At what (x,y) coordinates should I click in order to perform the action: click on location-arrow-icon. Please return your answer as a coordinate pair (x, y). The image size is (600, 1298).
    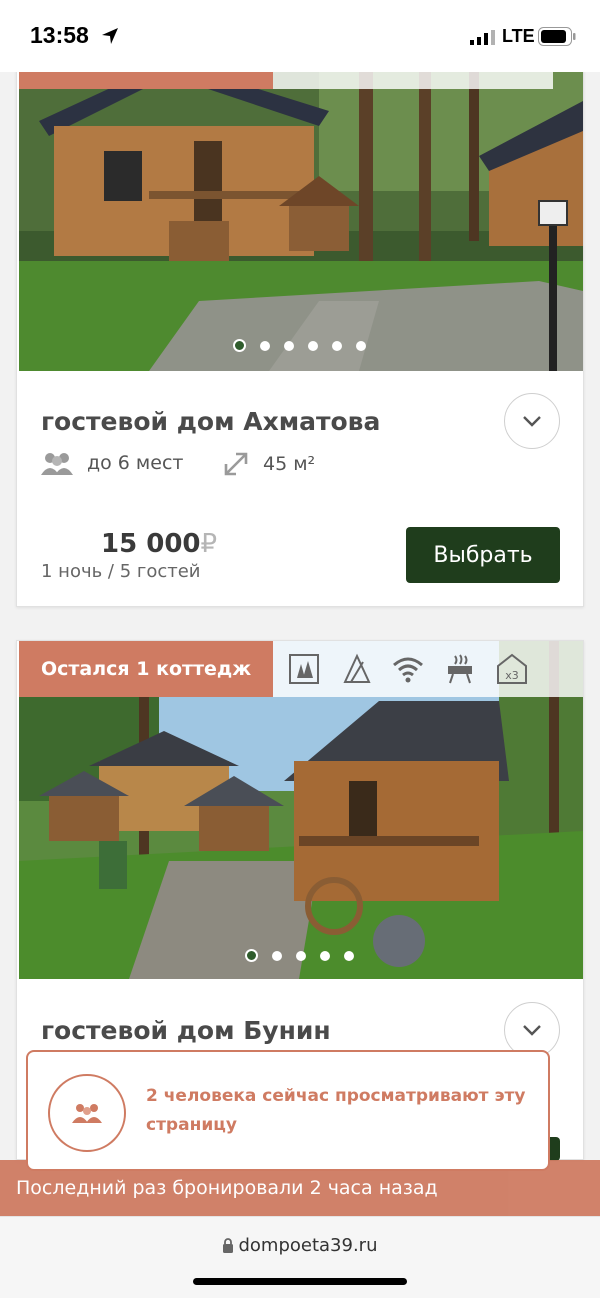
    Looking at the image, I should click on (110, 36).